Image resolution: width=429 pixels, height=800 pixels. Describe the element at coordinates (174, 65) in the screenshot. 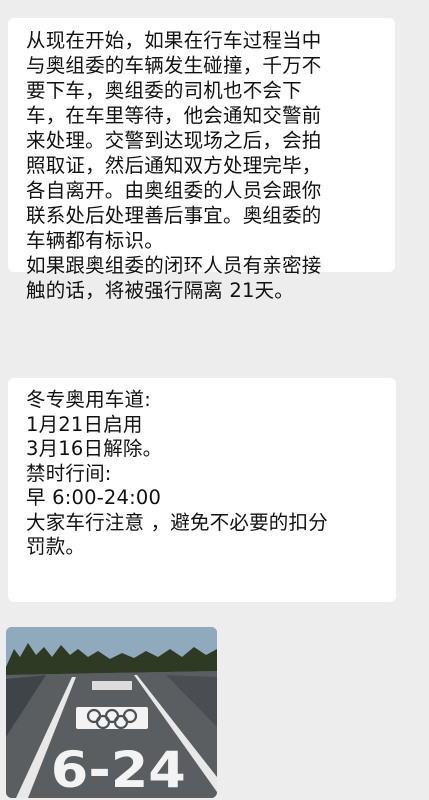

I see `message-line: 与奥组委的车辆发生碰撞，千万不` at that location.